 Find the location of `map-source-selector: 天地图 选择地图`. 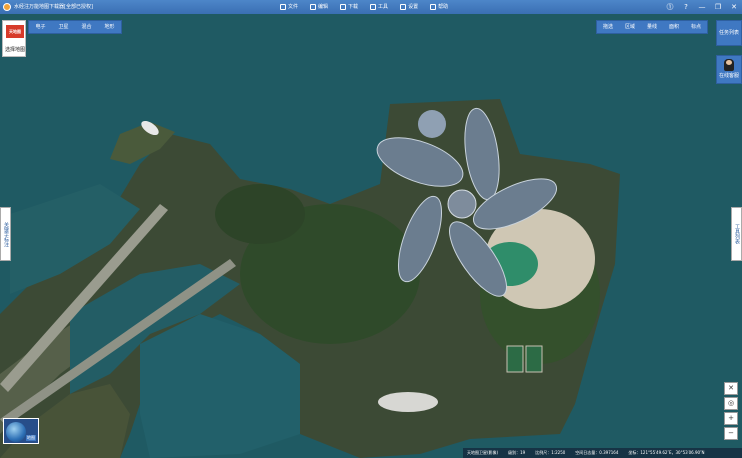

map-source-selector: 天地图 选择地图 is located at coordinates (14, 38).